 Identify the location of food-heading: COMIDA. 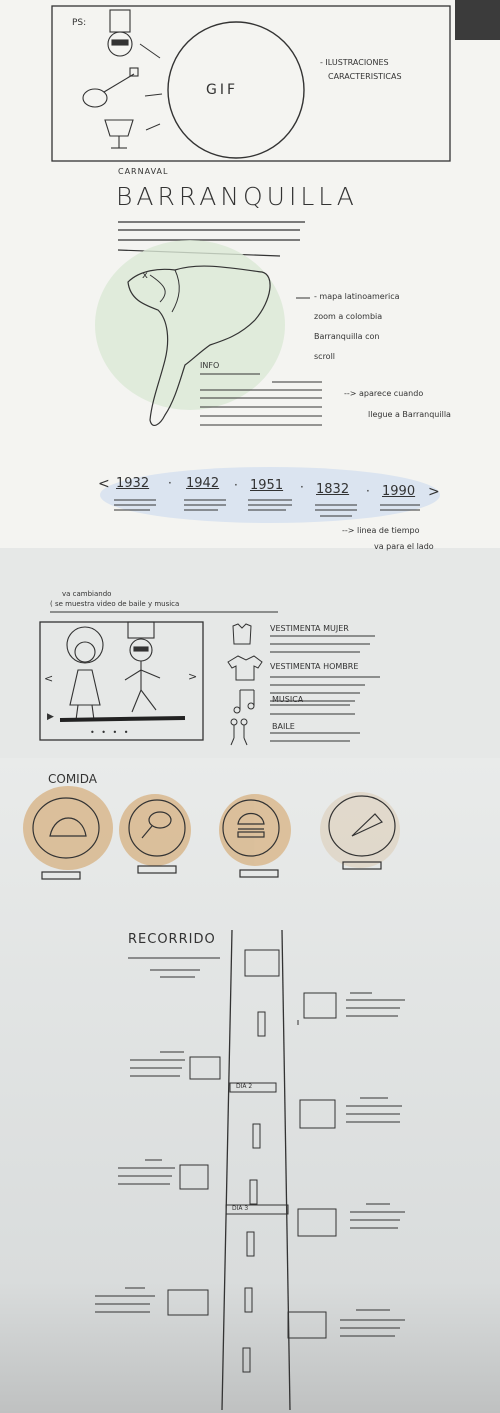
(72, 779).